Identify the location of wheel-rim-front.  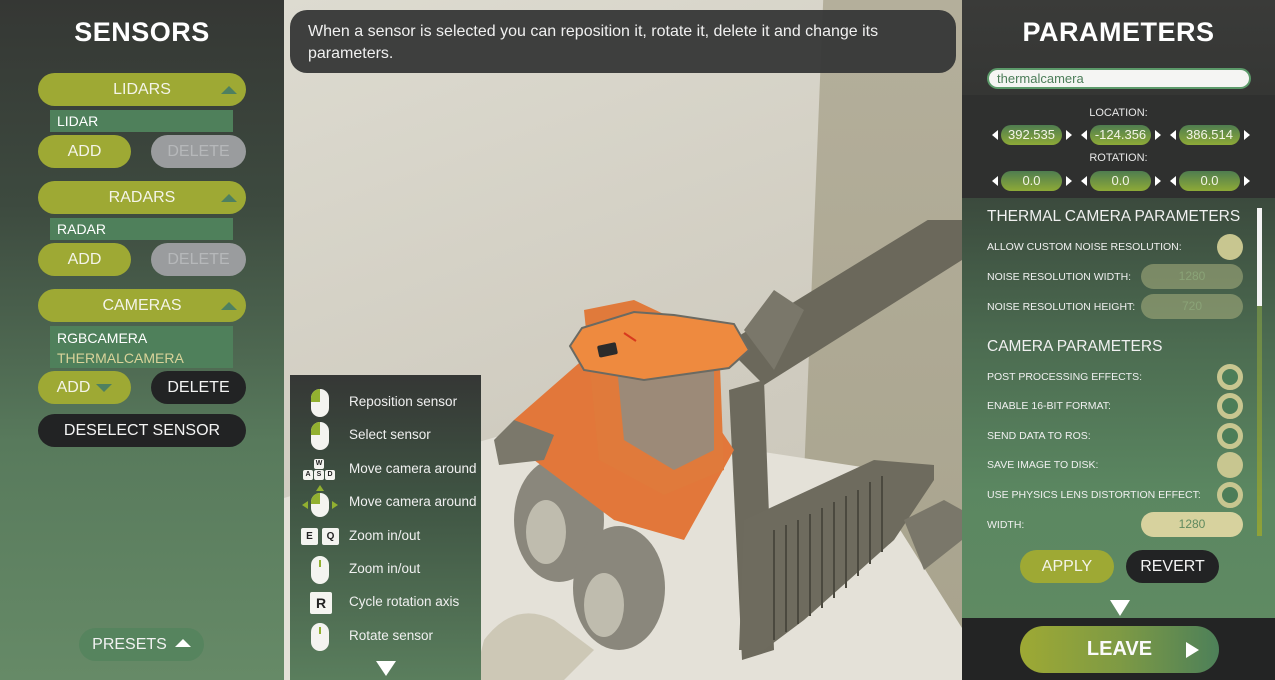
(604, 605).